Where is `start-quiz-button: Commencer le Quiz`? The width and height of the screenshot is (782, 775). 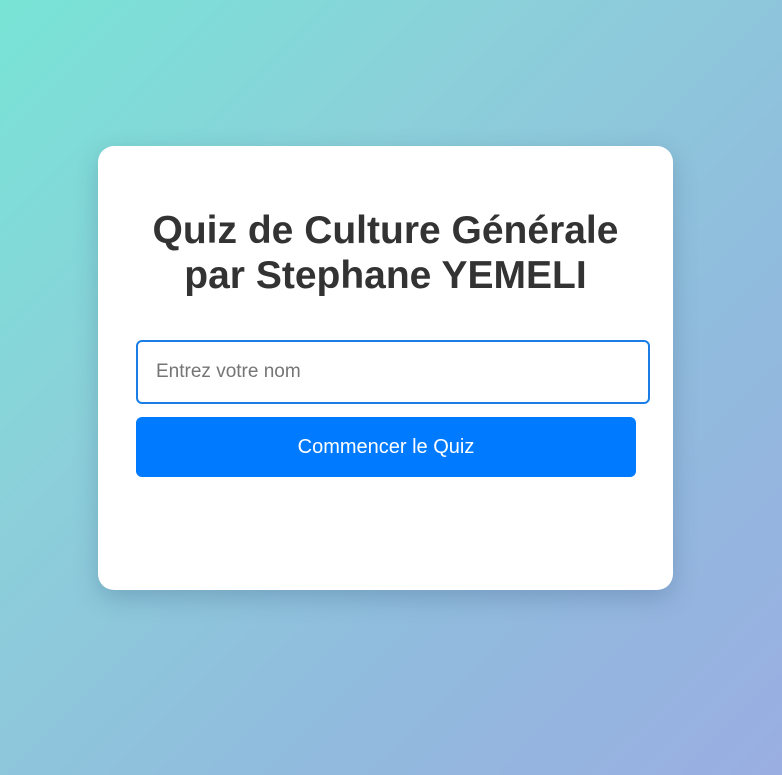 start-quiz-button: Commencer le Quiz is located at coordinates (386, 447).